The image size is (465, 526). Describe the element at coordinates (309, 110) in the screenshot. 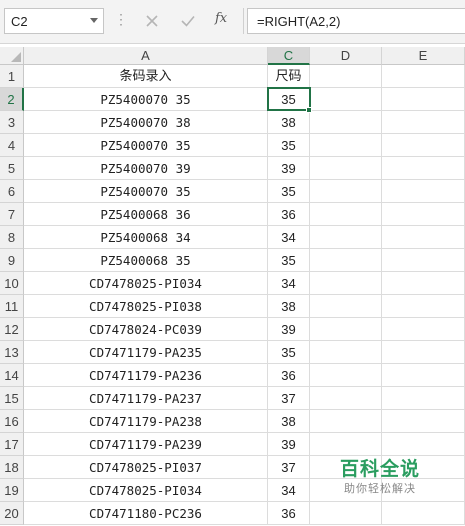

I see `fill-handle` at that location.